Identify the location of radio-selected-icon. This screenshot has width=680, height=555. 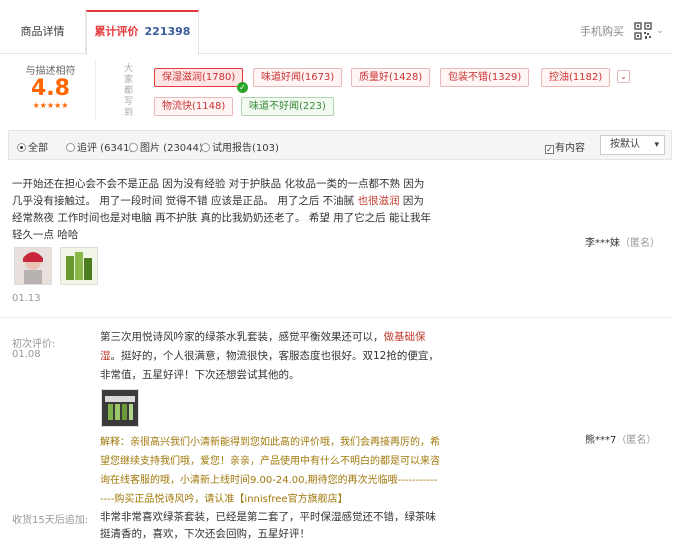
(21, 147).